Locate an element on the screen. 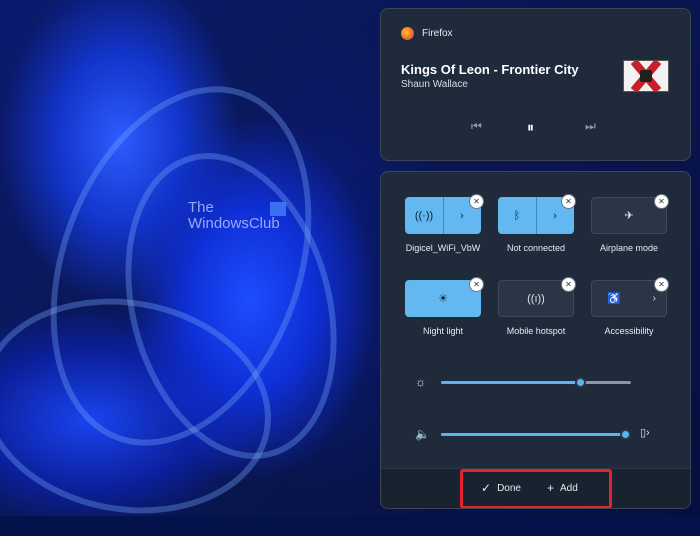 The image size is (700, 536). add-label: Add is located at coordinates (569, 488).